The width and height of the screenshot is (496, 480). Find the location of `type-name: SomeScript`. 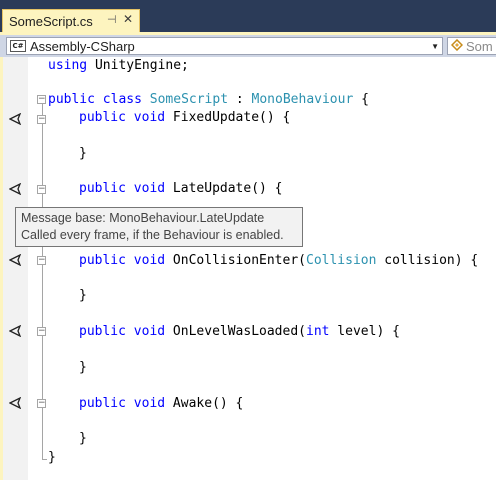

type-name: SomeScript is located at coordinates (189, 99).